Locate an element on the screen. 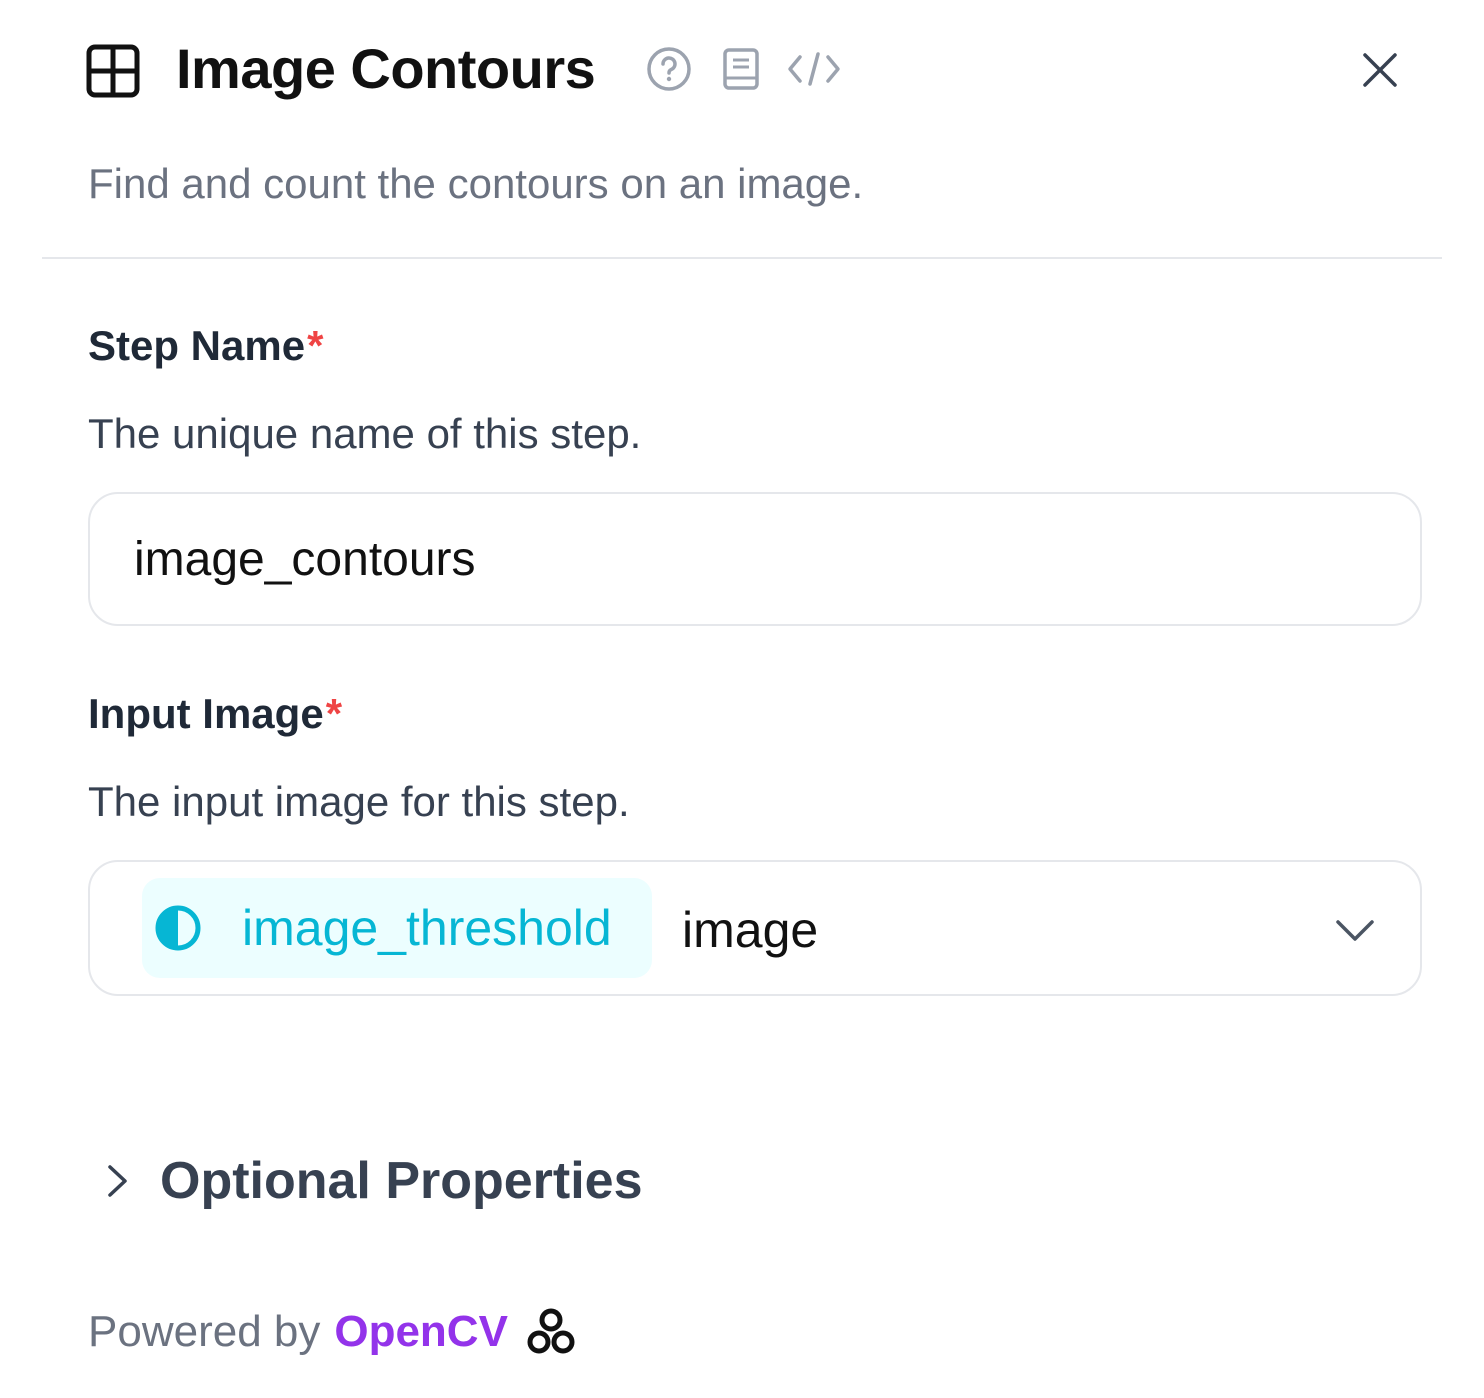 The height and width of the screenshot is (1398, 1484). opencv-logo-icon is located at coordinates (551, 1331).